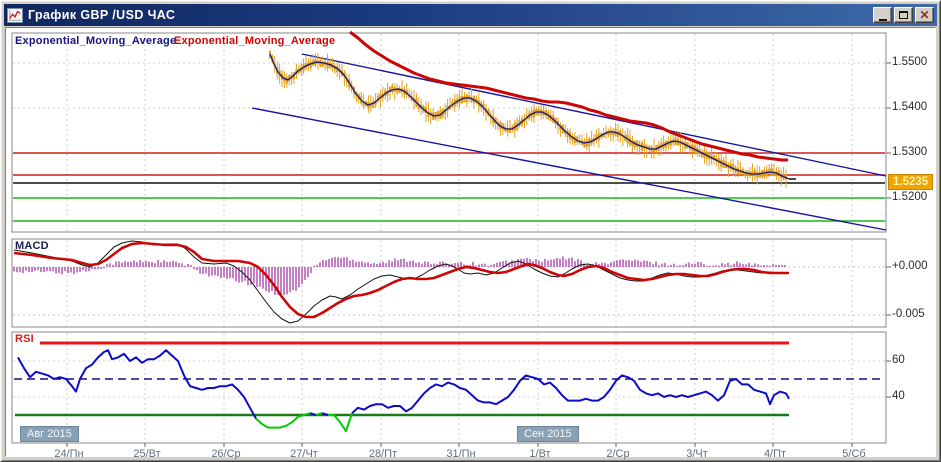 This screenshot has width=941, height=462. I want to click on price-axis-label: 1.5400, so click(910, 107).